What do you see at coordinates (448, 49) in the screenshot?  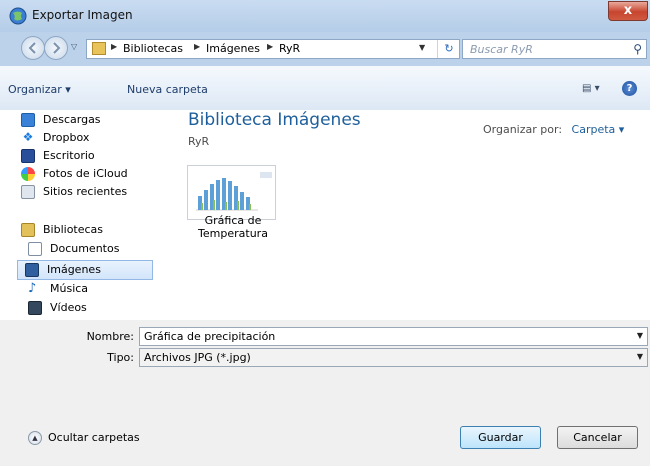 I see `refresh-icon: ↻` at bounding box center [448, 49].